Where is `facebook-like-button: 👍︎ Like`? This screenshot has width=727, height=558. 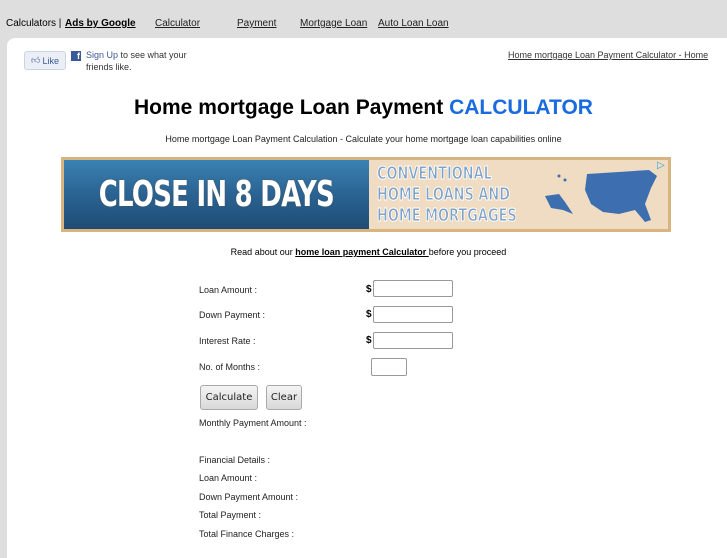
facebook-like-button: 👍︎ Like is located at coordinates (45, 60).